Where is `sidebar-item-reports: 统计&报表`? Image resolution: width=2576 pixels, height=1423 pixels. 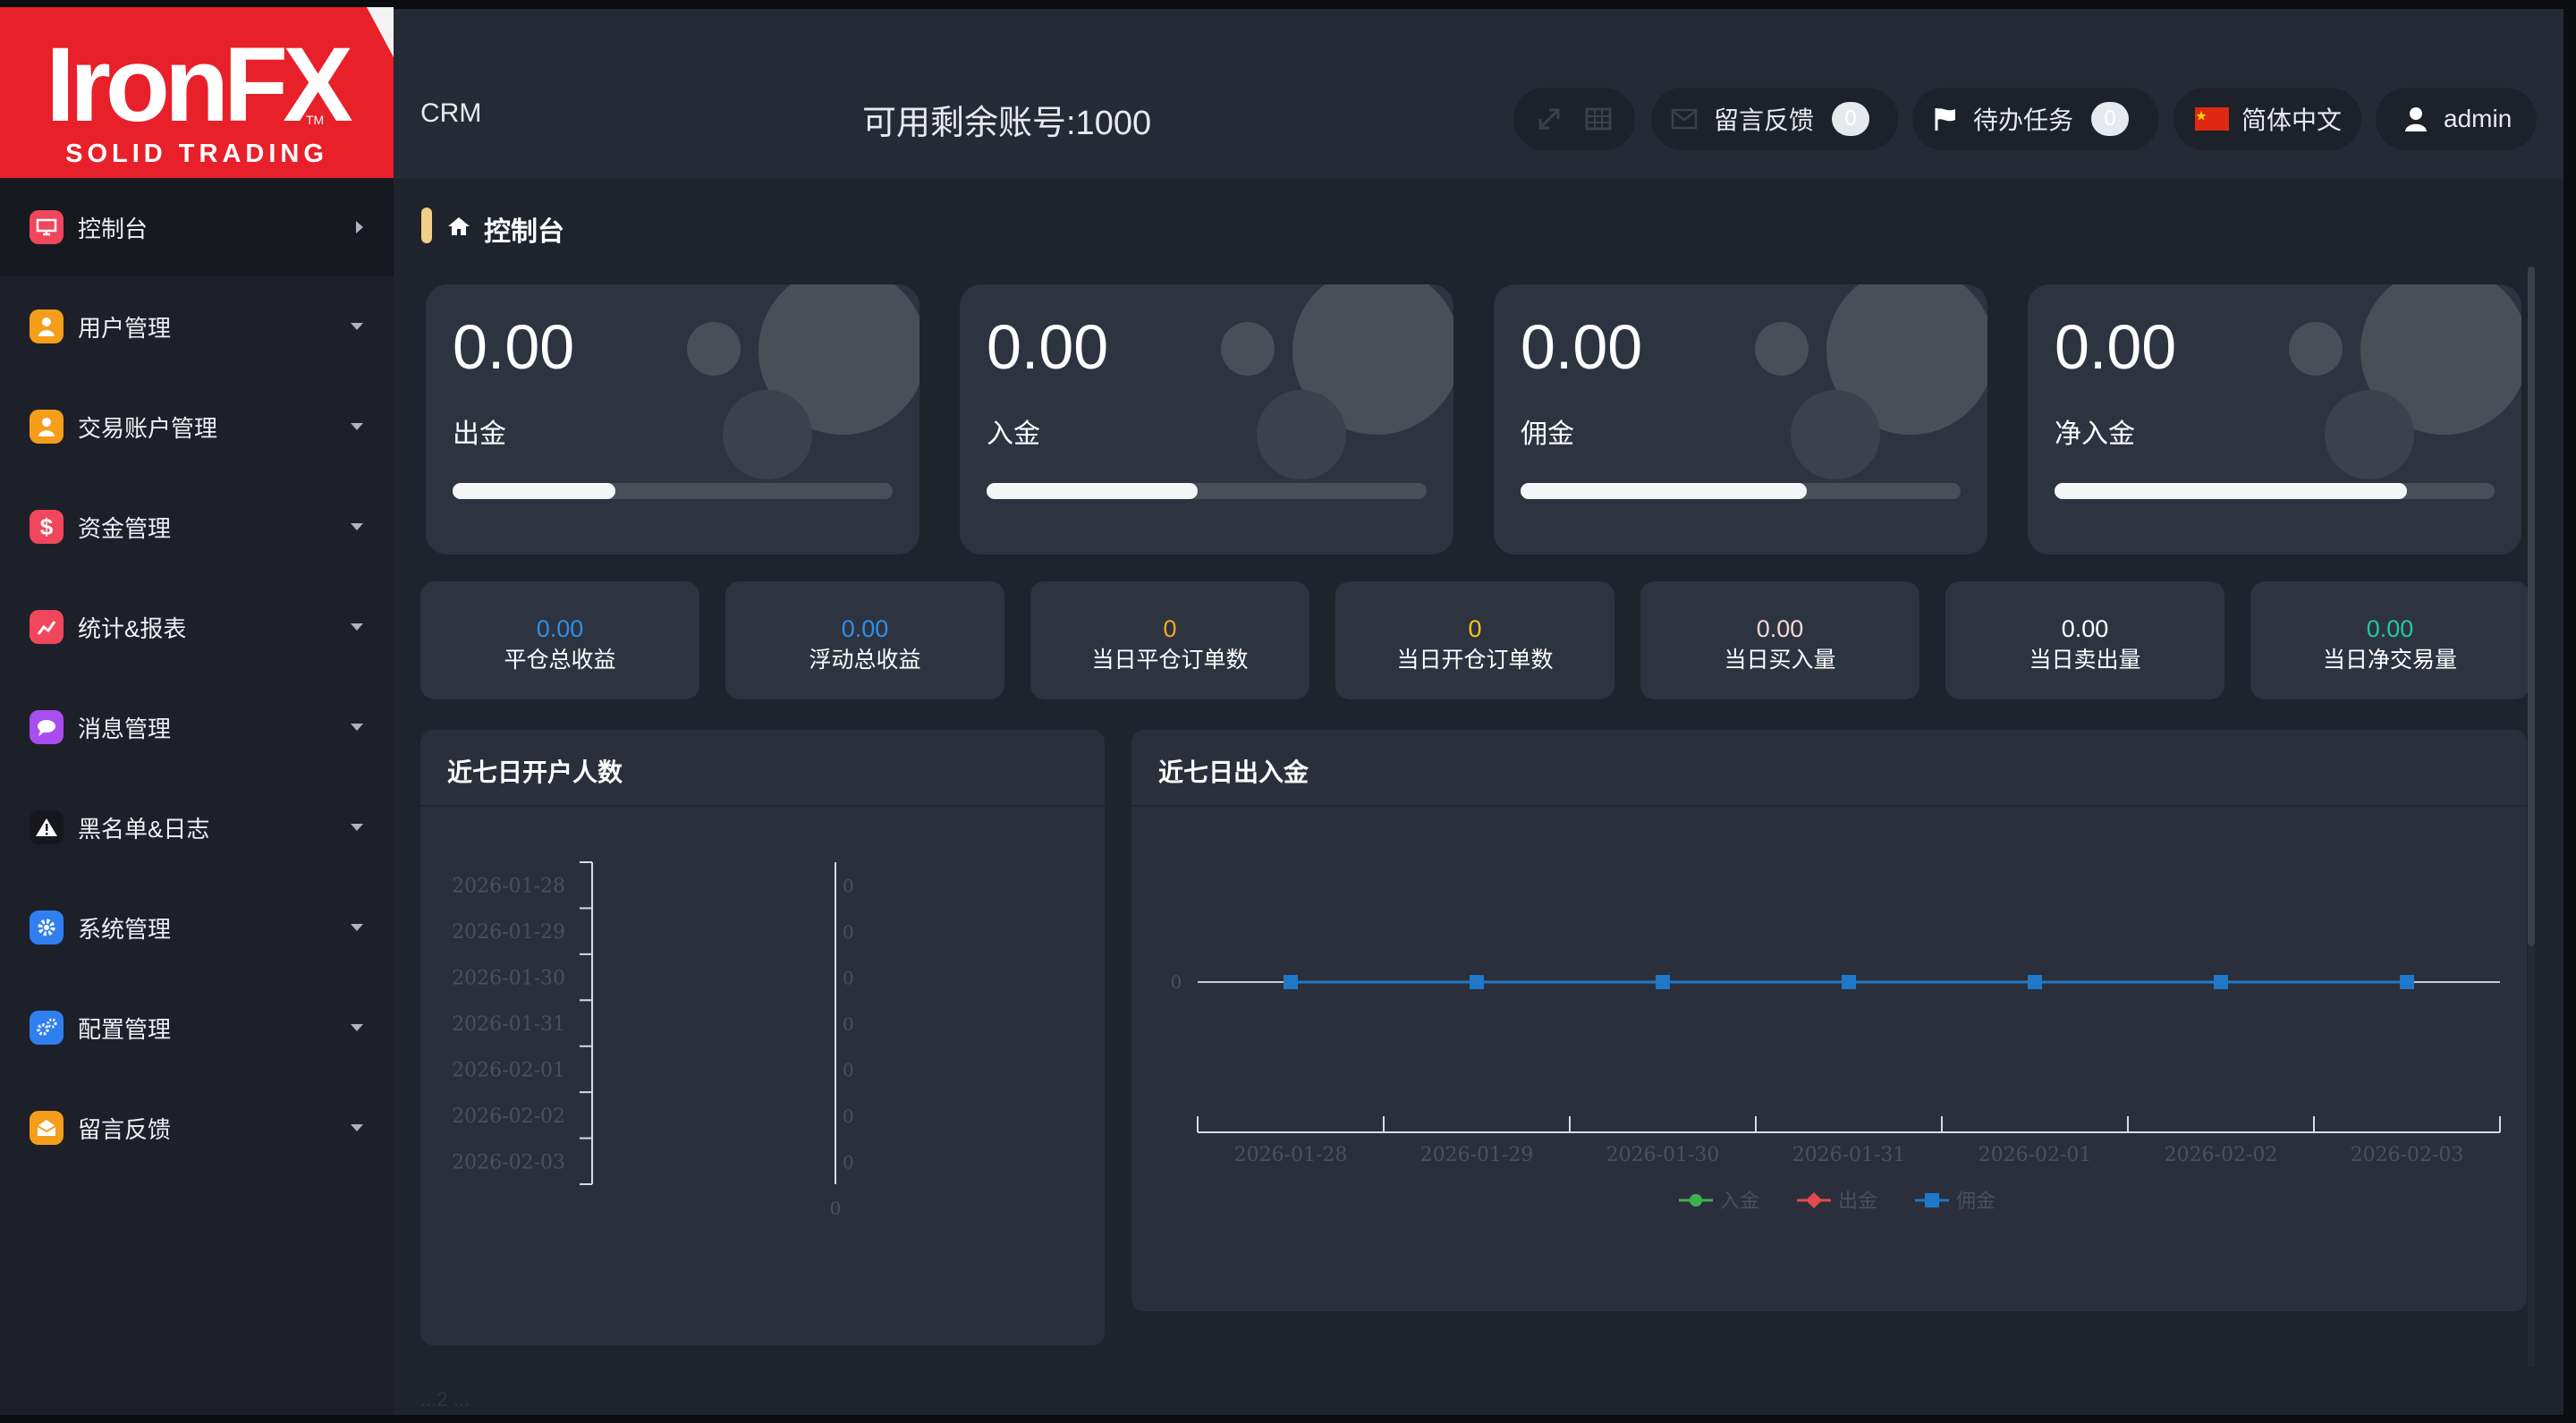
sidebar-item-reports: 统计&报表 is located at coordinates (197, 627).